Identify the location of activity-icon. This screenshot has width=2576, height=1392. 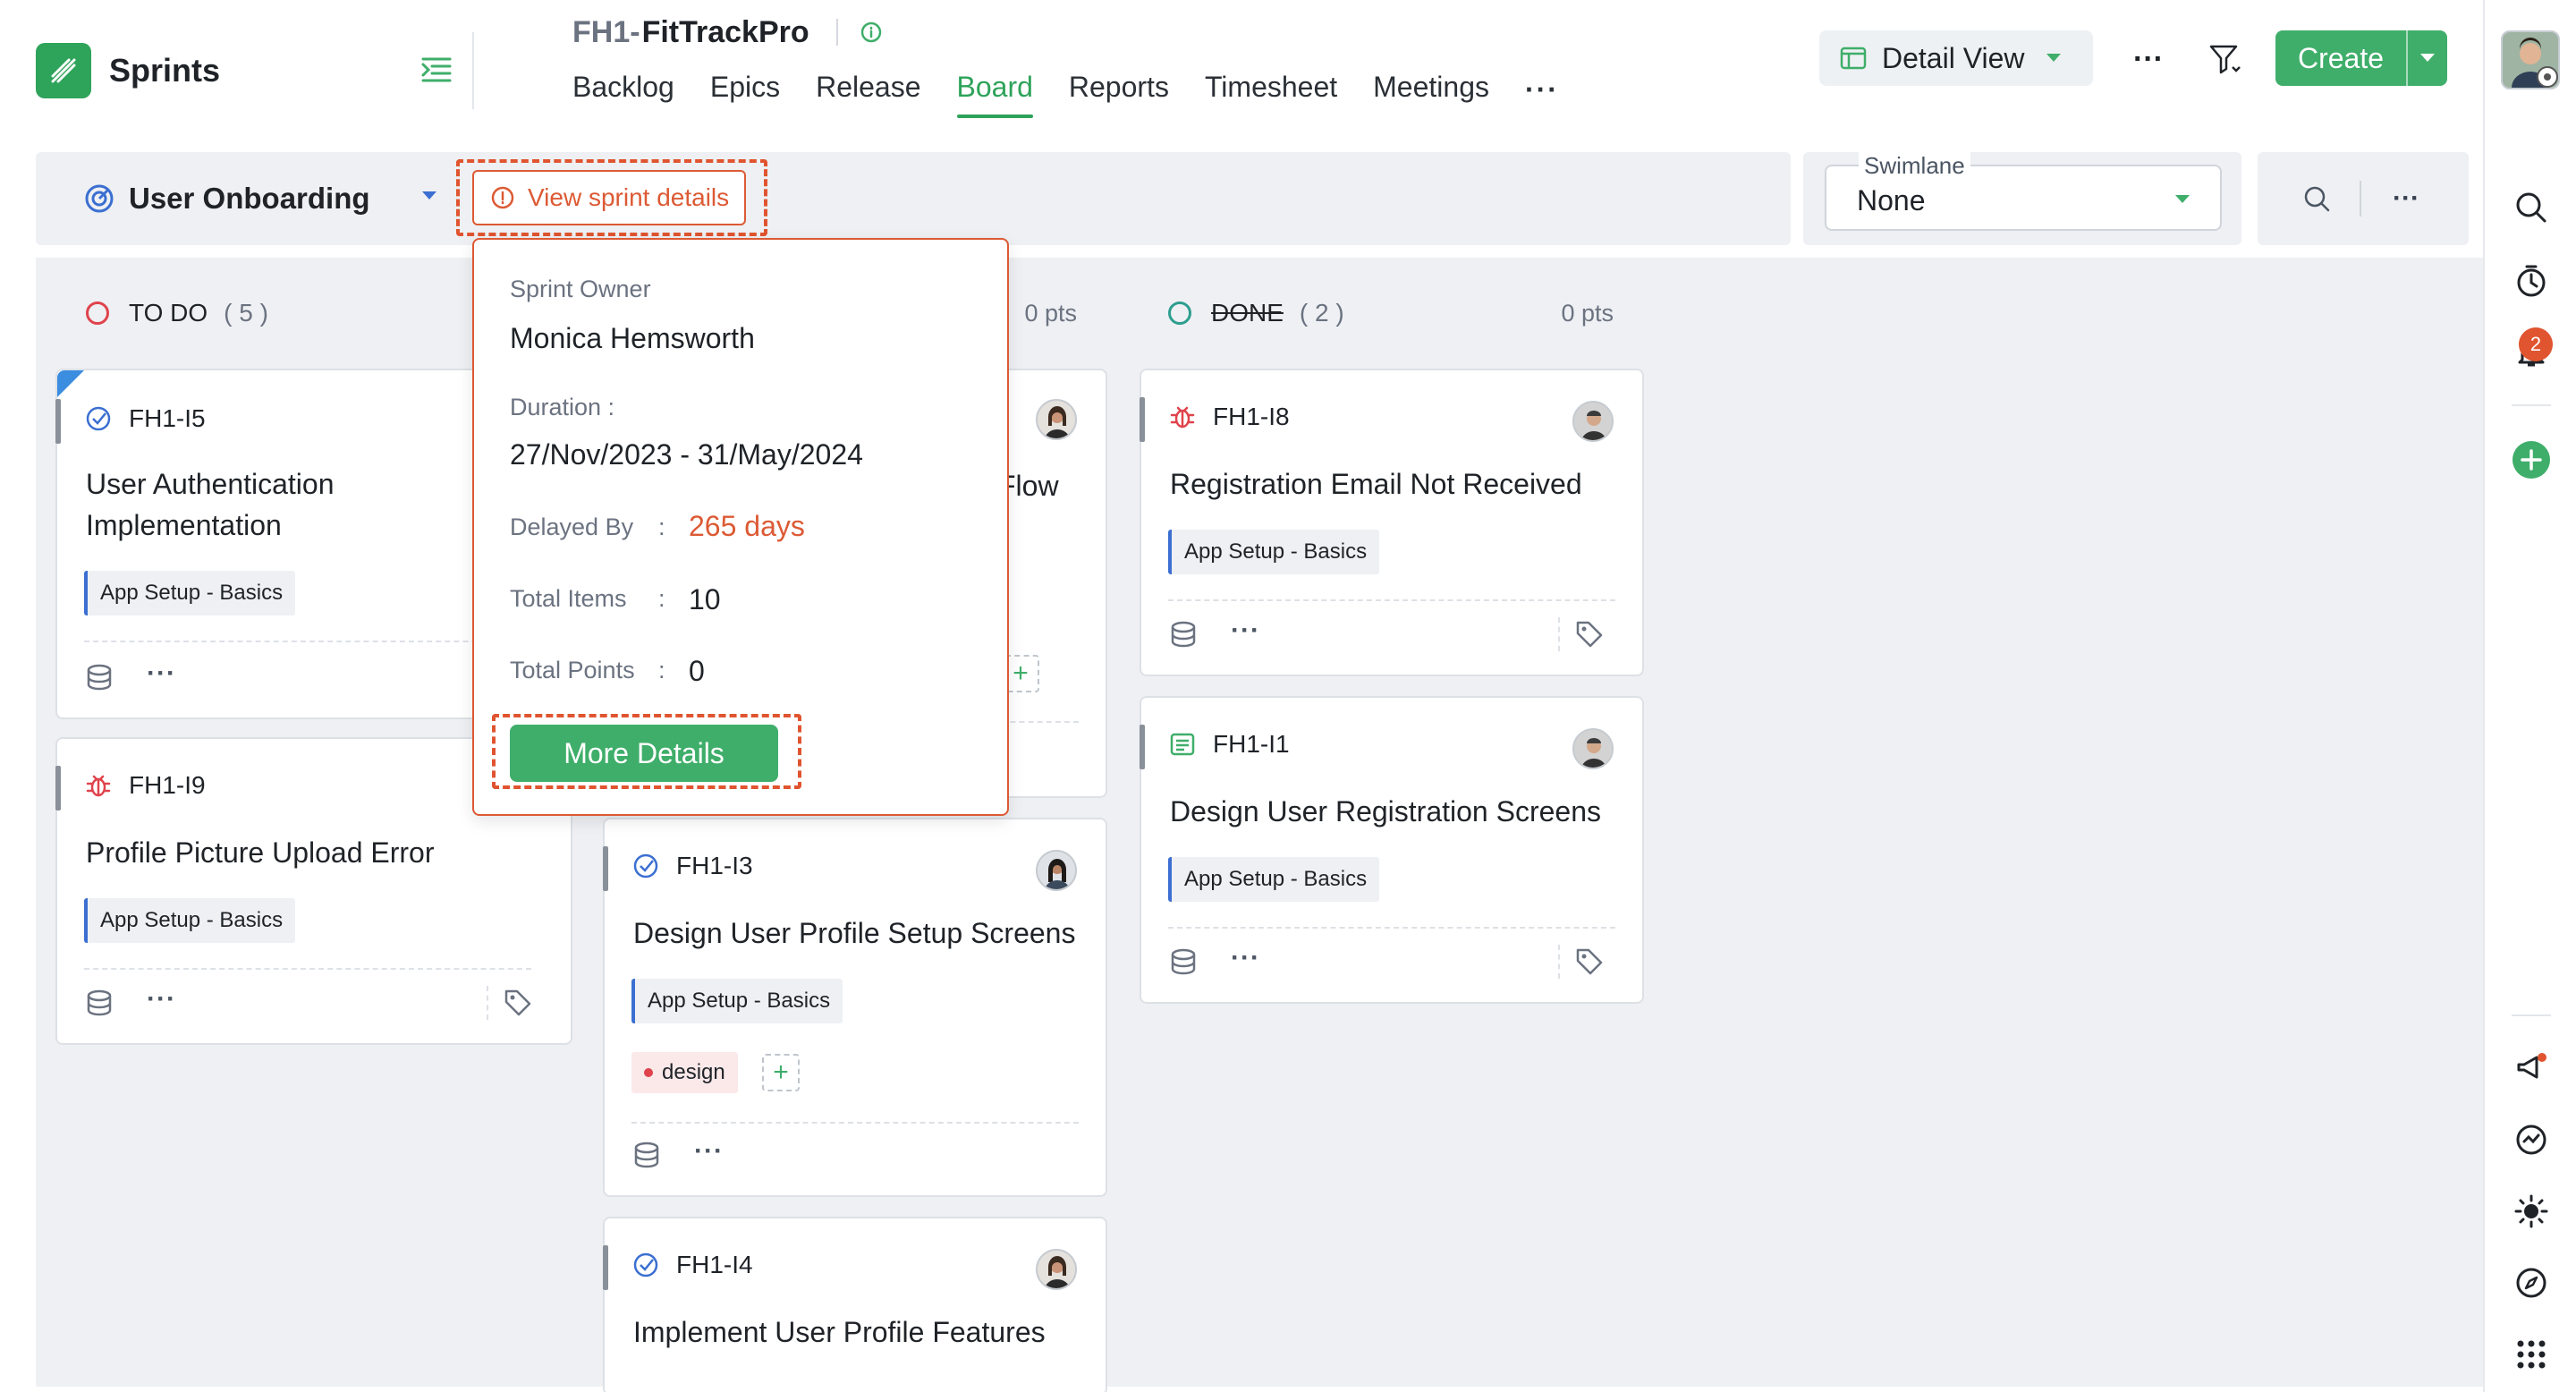
(2531, 1140).